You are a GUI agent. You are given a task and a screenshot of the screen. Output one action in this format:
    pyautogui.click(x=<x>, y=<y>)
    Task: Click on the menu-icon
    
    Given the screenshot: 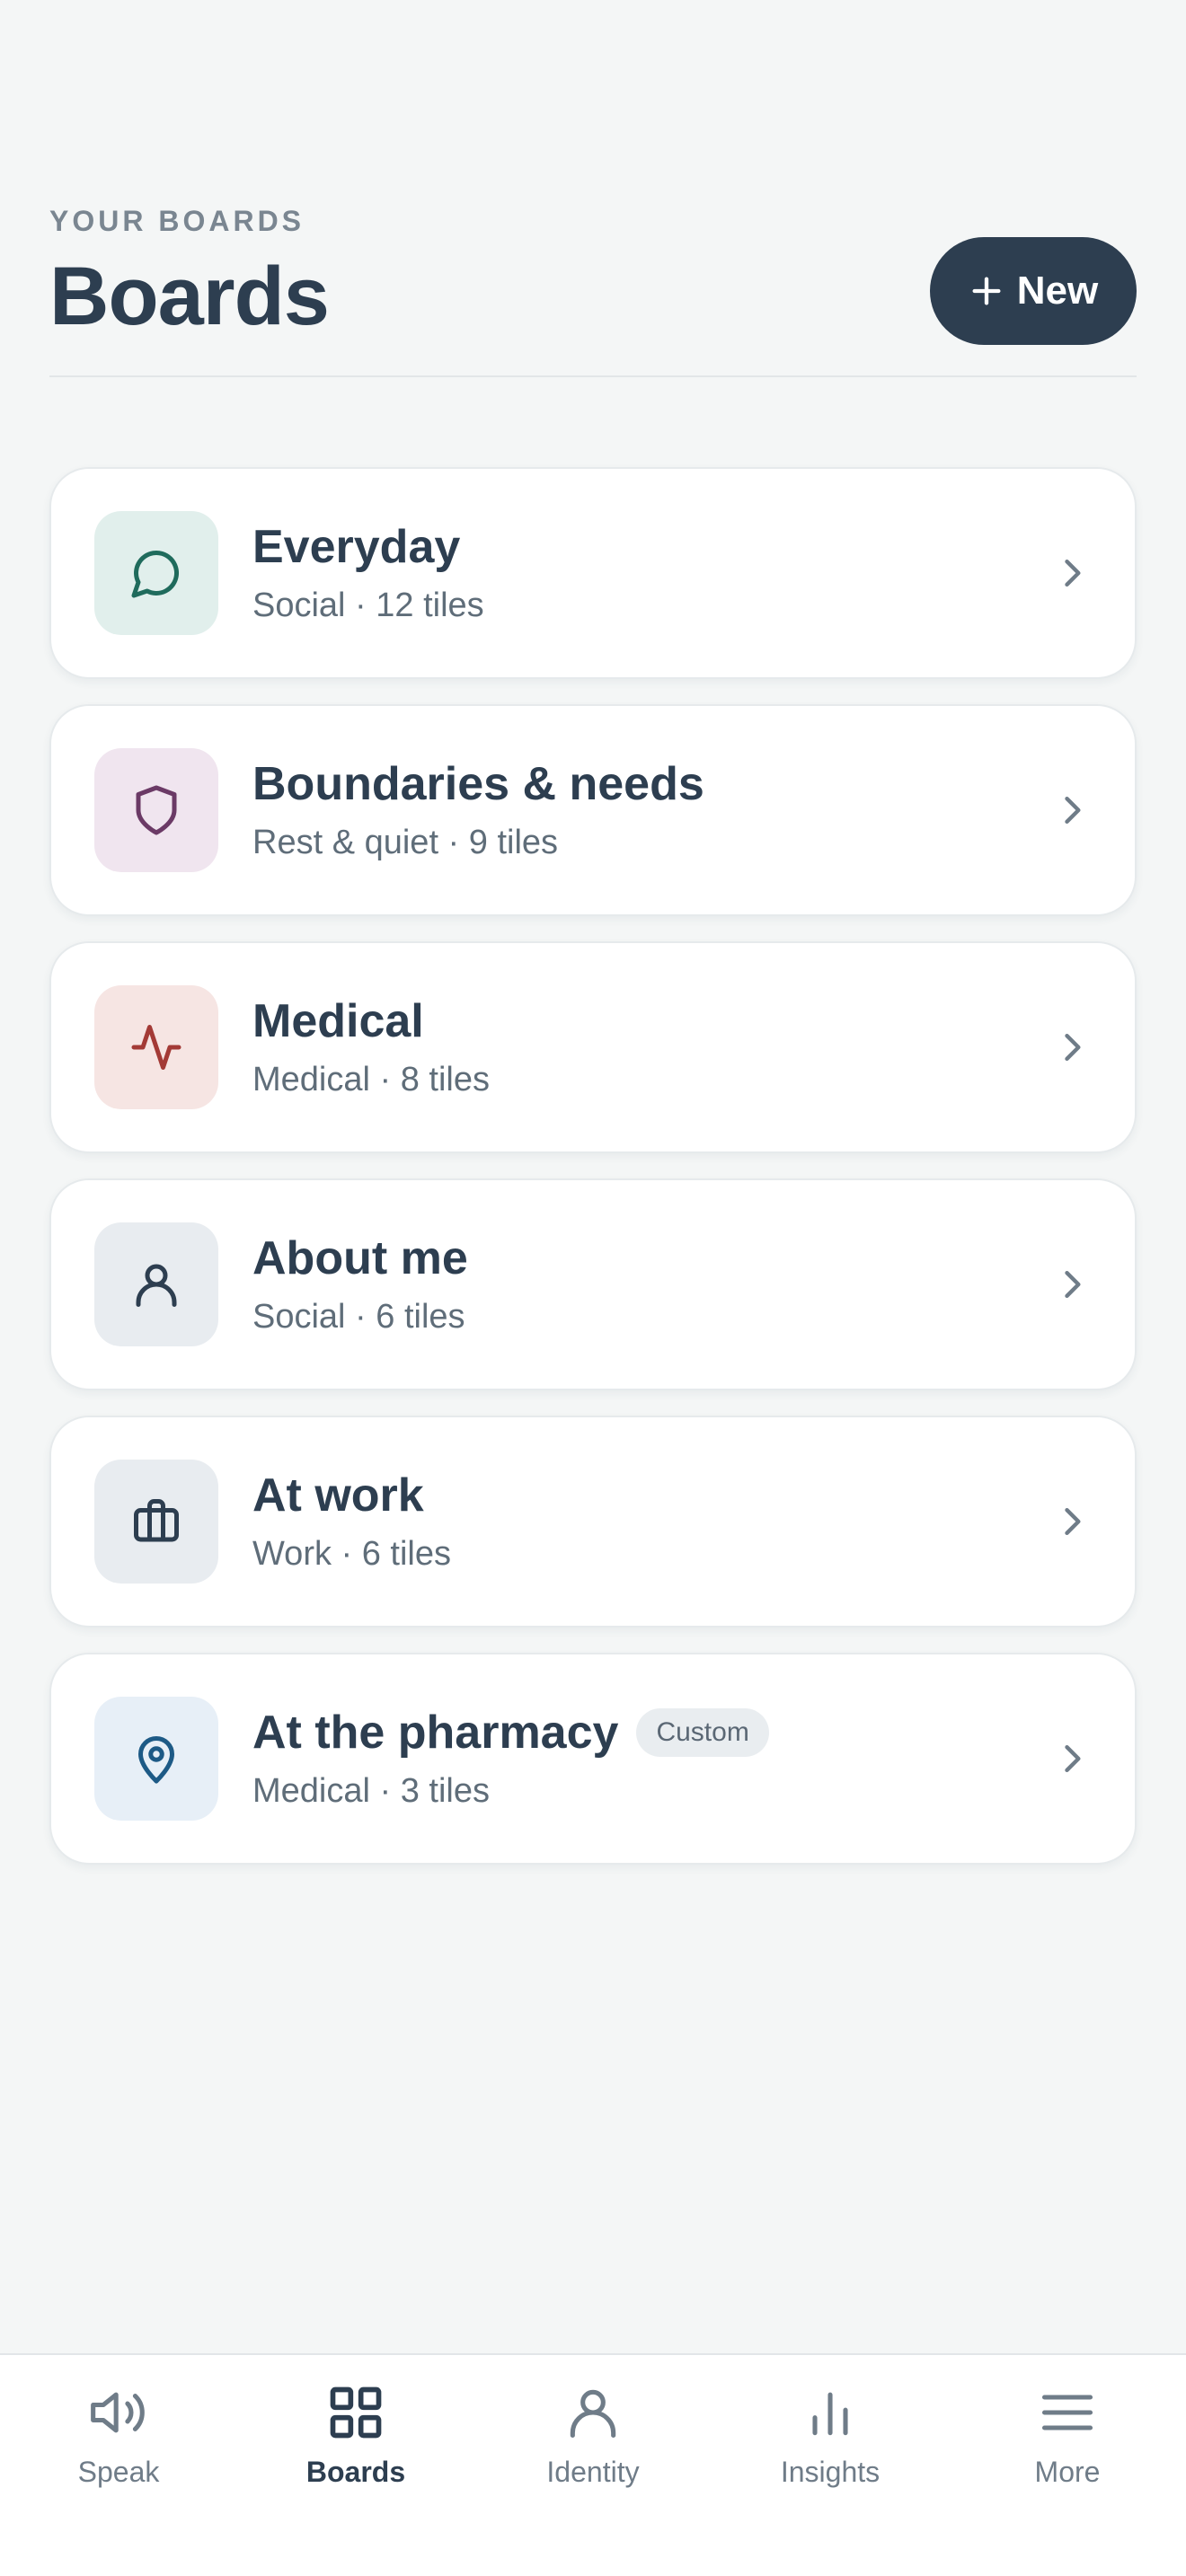 What is the action you would take?
    pyautogui.click(x=1067, y=2412)
    